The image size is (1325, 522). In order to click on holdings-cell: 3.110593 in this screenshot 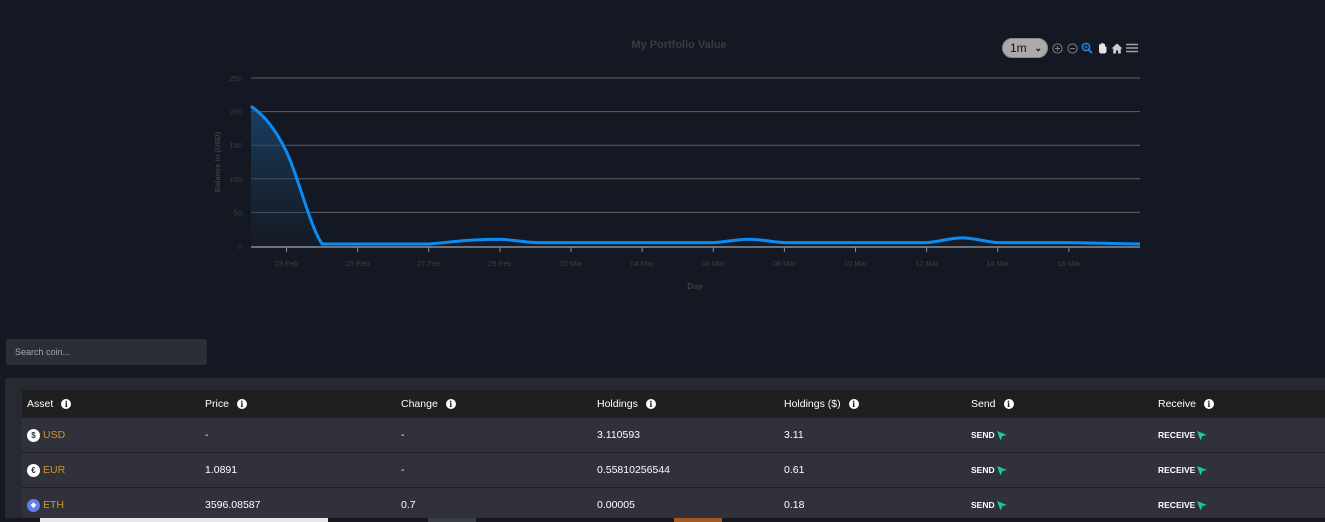, I will do `click(619, 435)`.